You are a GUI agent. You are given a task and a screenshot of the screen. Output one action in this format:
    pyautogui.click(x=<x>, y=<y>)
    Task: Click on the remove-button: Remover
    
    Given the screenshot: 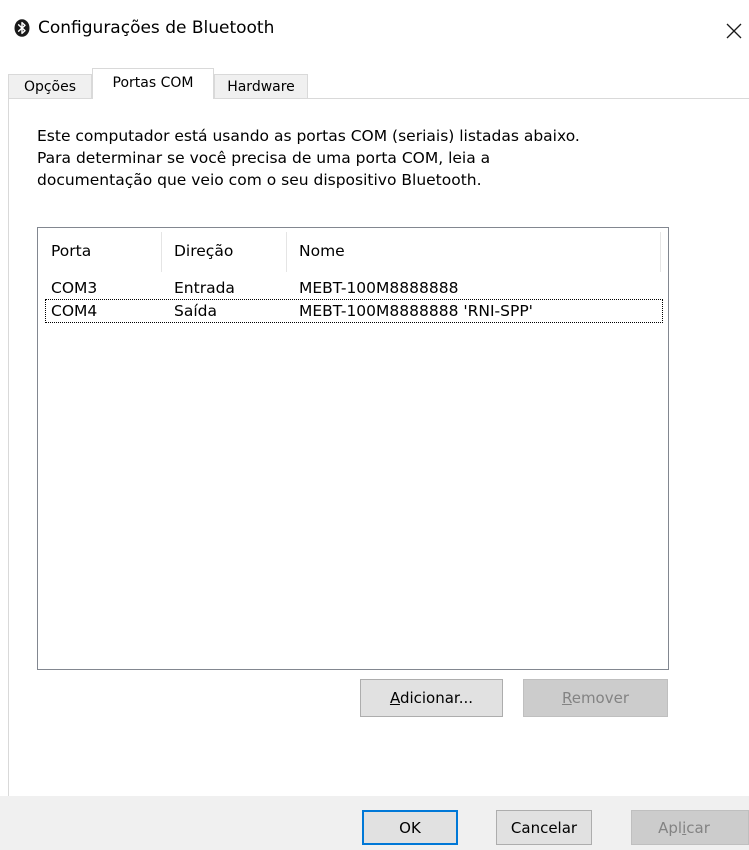 What is the action you would take?
    pyautogui.click(x=595, y=698)
    